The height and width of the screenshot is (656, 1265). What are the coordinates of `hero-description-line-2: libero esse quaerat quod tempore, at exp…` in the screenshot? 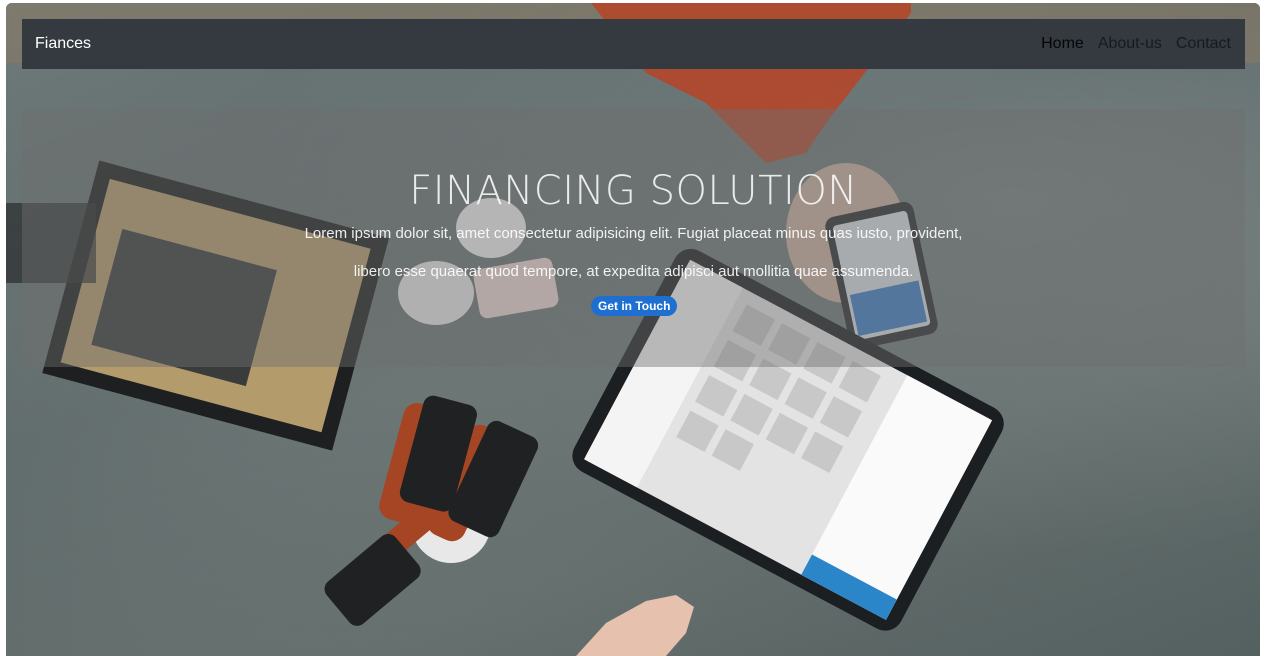 It's located at (633, 271).